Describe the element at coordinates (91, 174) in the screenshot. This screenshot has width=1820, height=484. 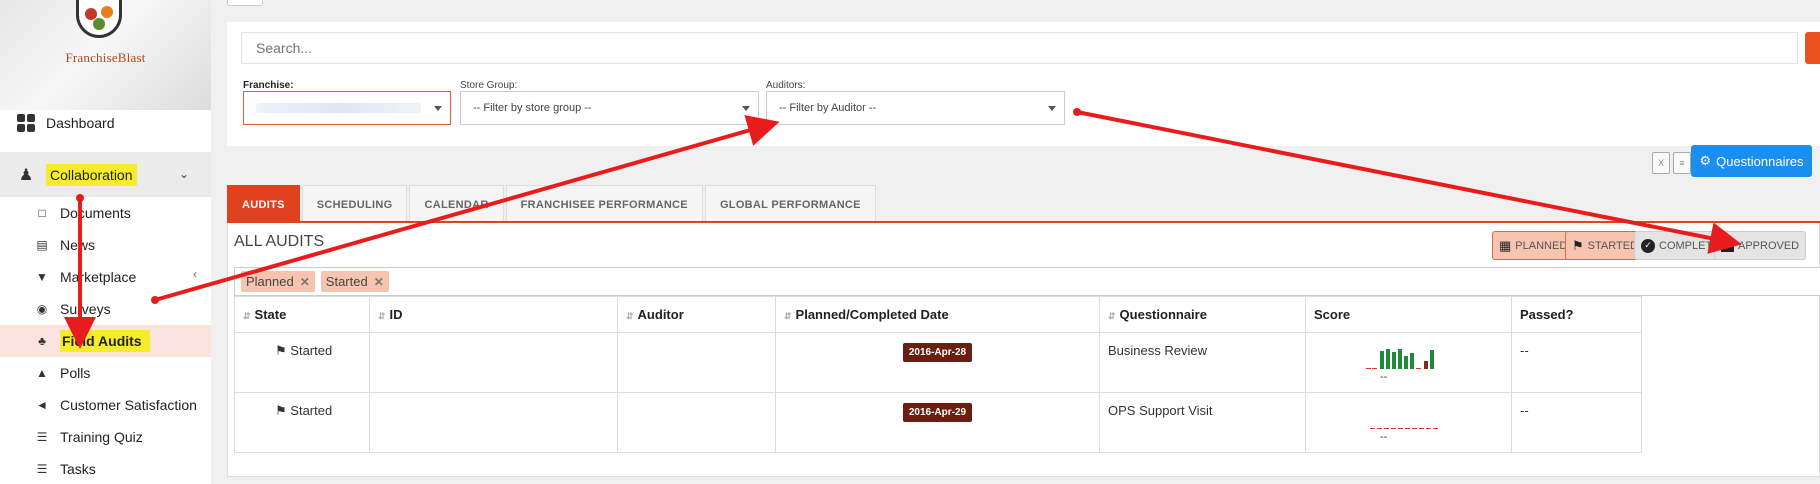
I see `sidebar-item-label: Collaboration` at that location.